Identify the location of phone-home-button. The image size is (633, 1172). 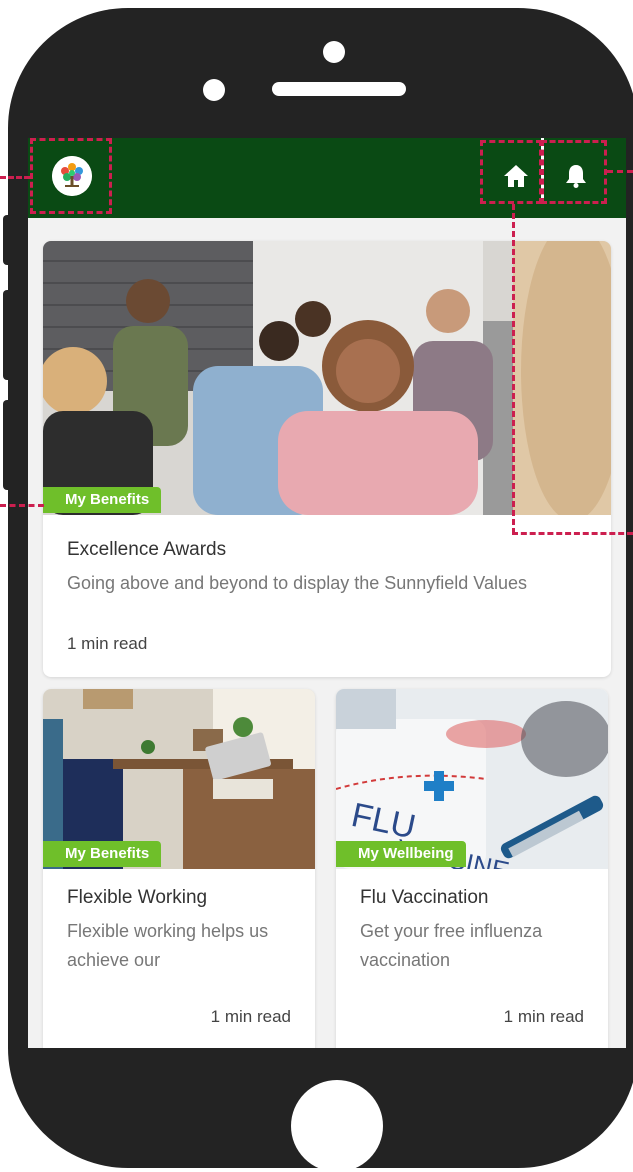
(337, 1126).